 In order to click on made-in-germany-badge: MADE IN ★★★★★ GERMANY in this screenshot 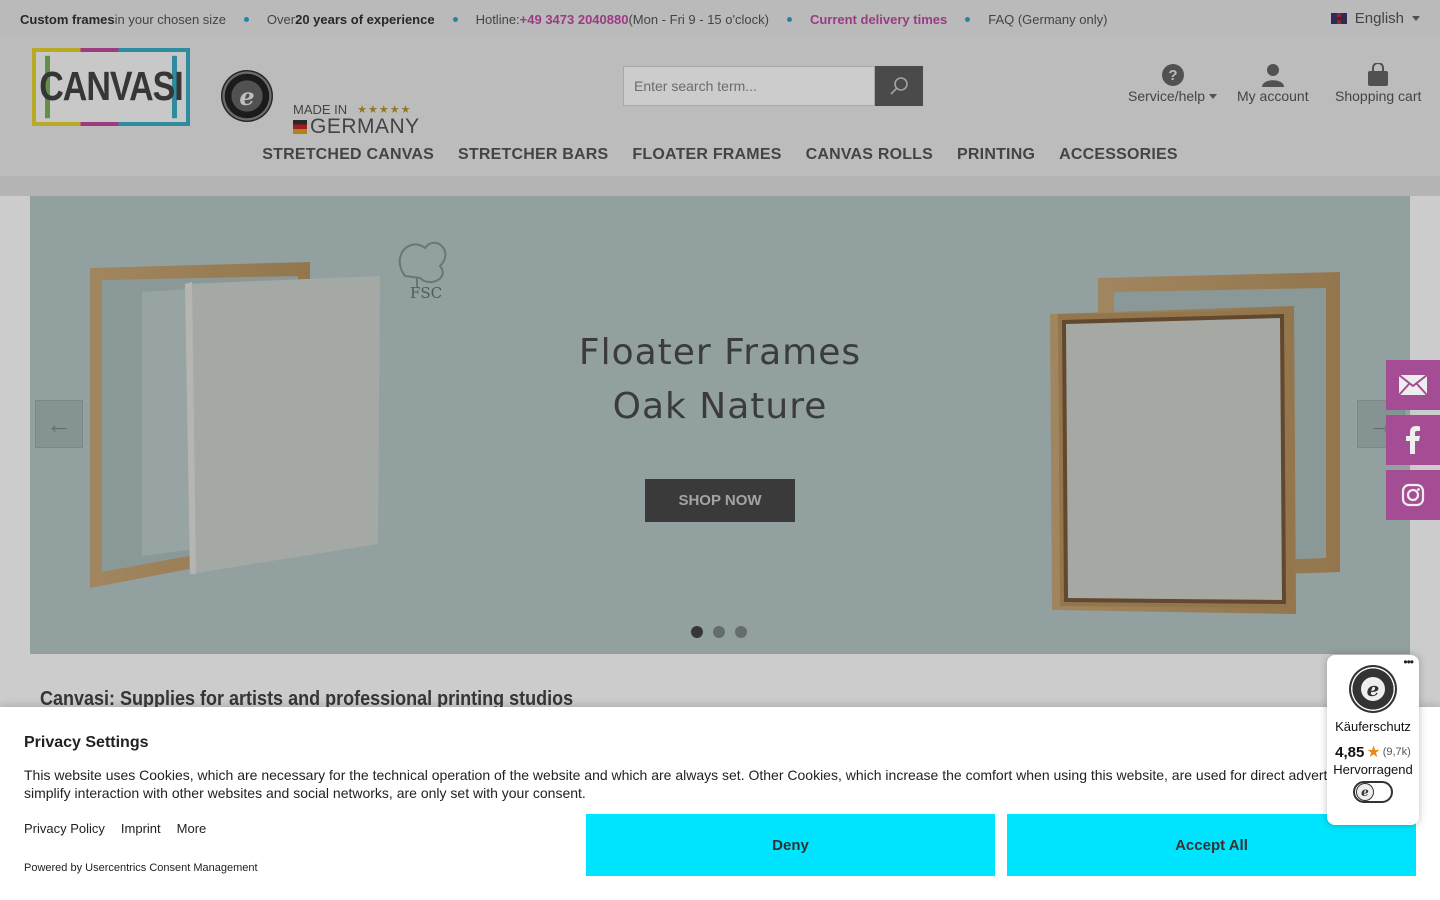, I will do `click(356, 120)`.